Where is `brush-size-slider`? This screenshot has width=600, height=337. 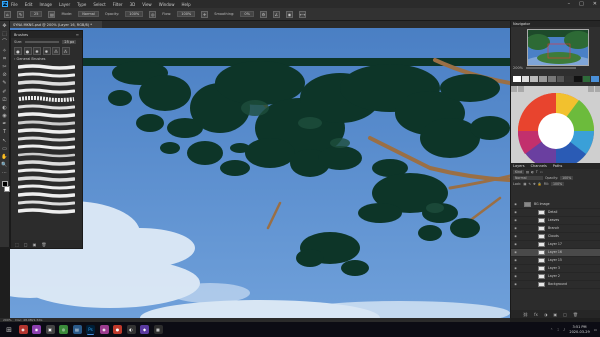 brush-size-slider is located at coordinates (42, 42).